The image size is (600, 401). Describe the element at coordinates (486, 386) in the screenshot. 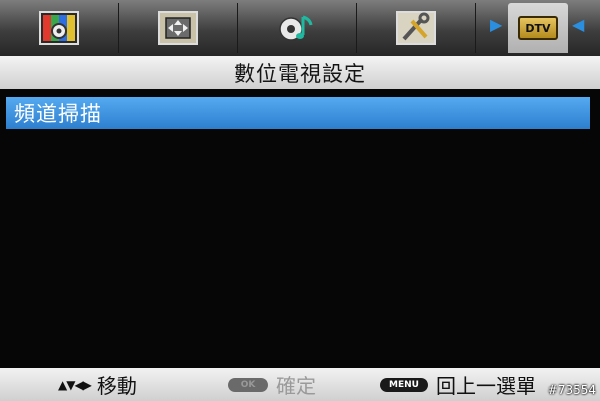

I see `hint-menu-label: 回上一選單` at that location.